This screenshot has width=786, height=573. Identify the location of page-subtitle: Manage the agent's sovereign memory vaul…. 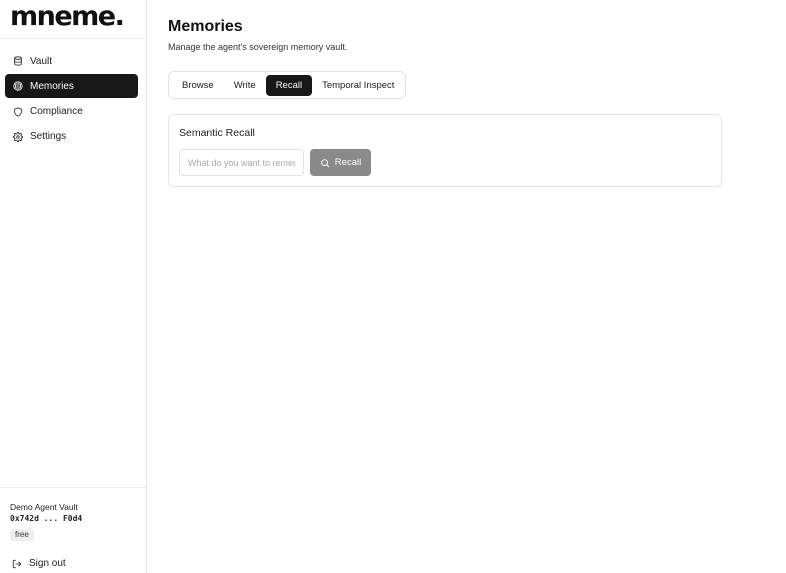
(258, 47).